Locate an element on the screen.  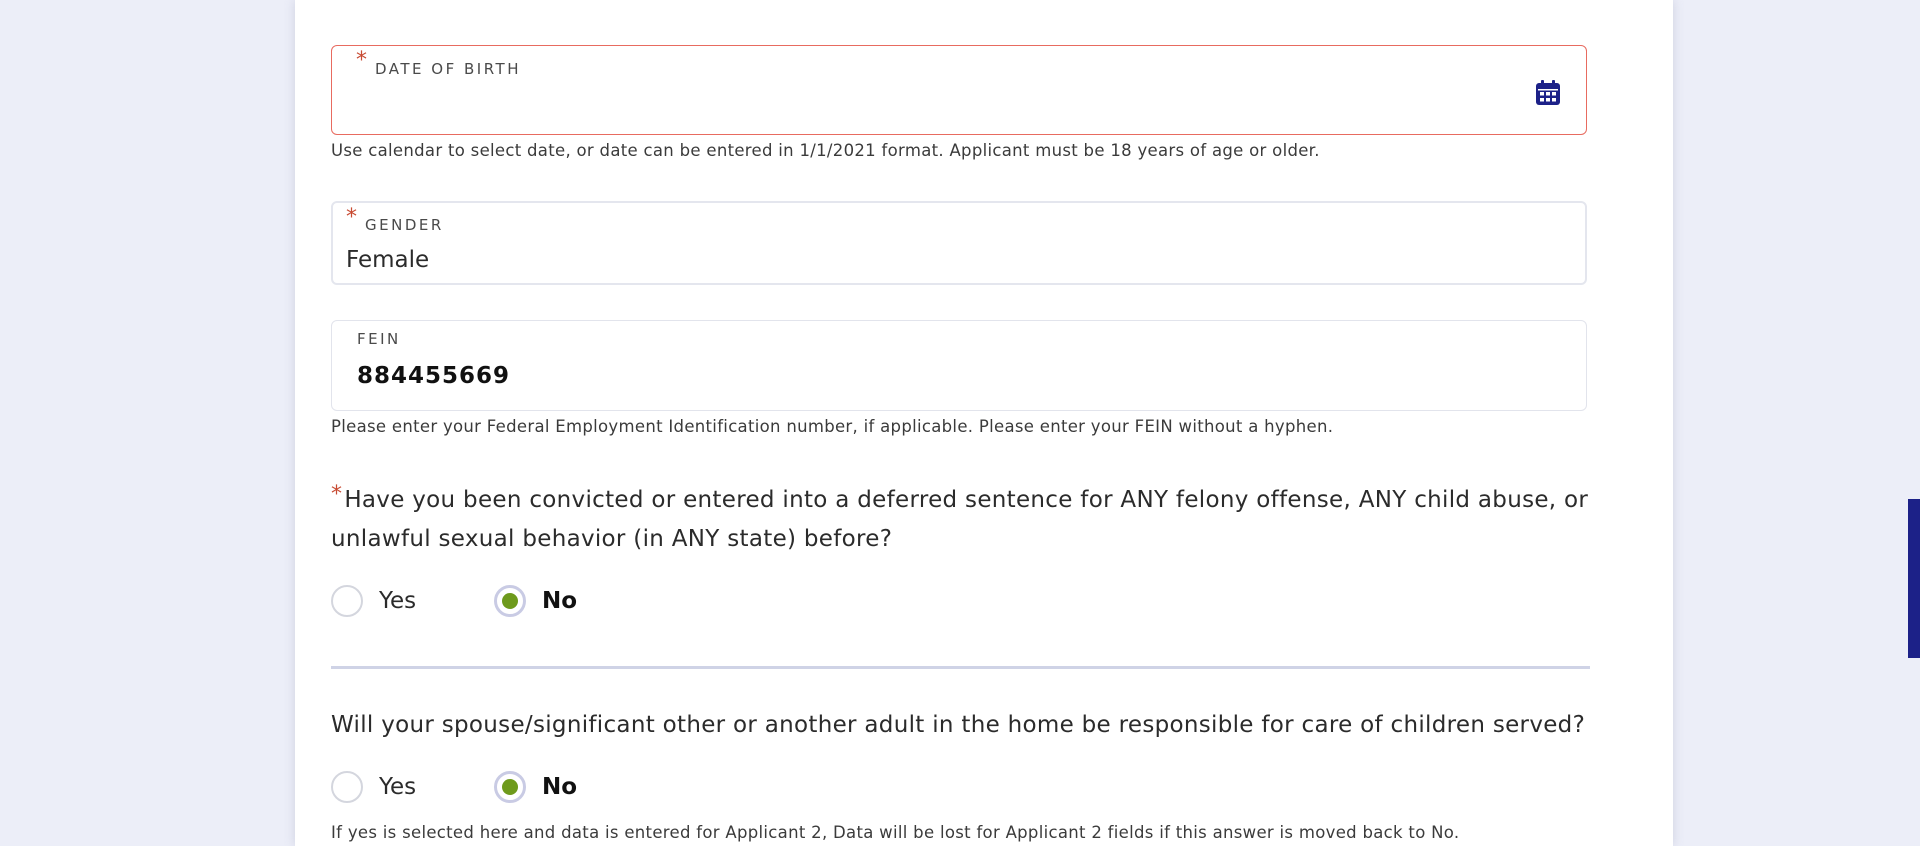
spouse-yes-radio is located at coordinates (347, 787).